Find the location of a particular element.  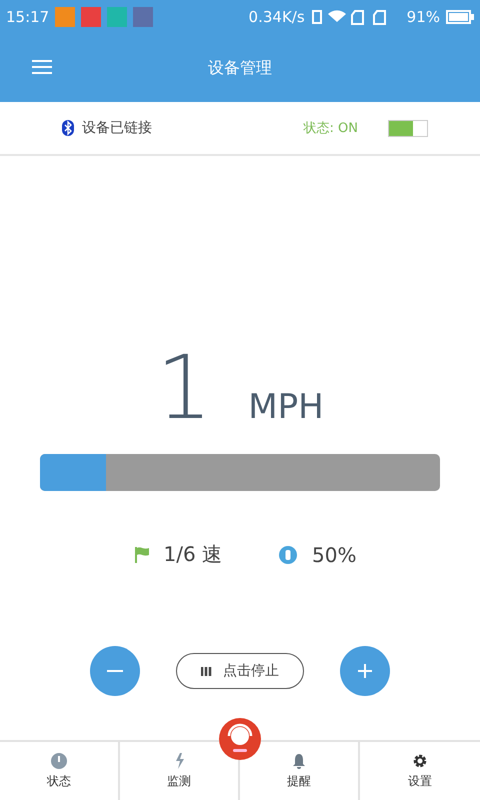

increase-button is located at coordinates (365, 671).